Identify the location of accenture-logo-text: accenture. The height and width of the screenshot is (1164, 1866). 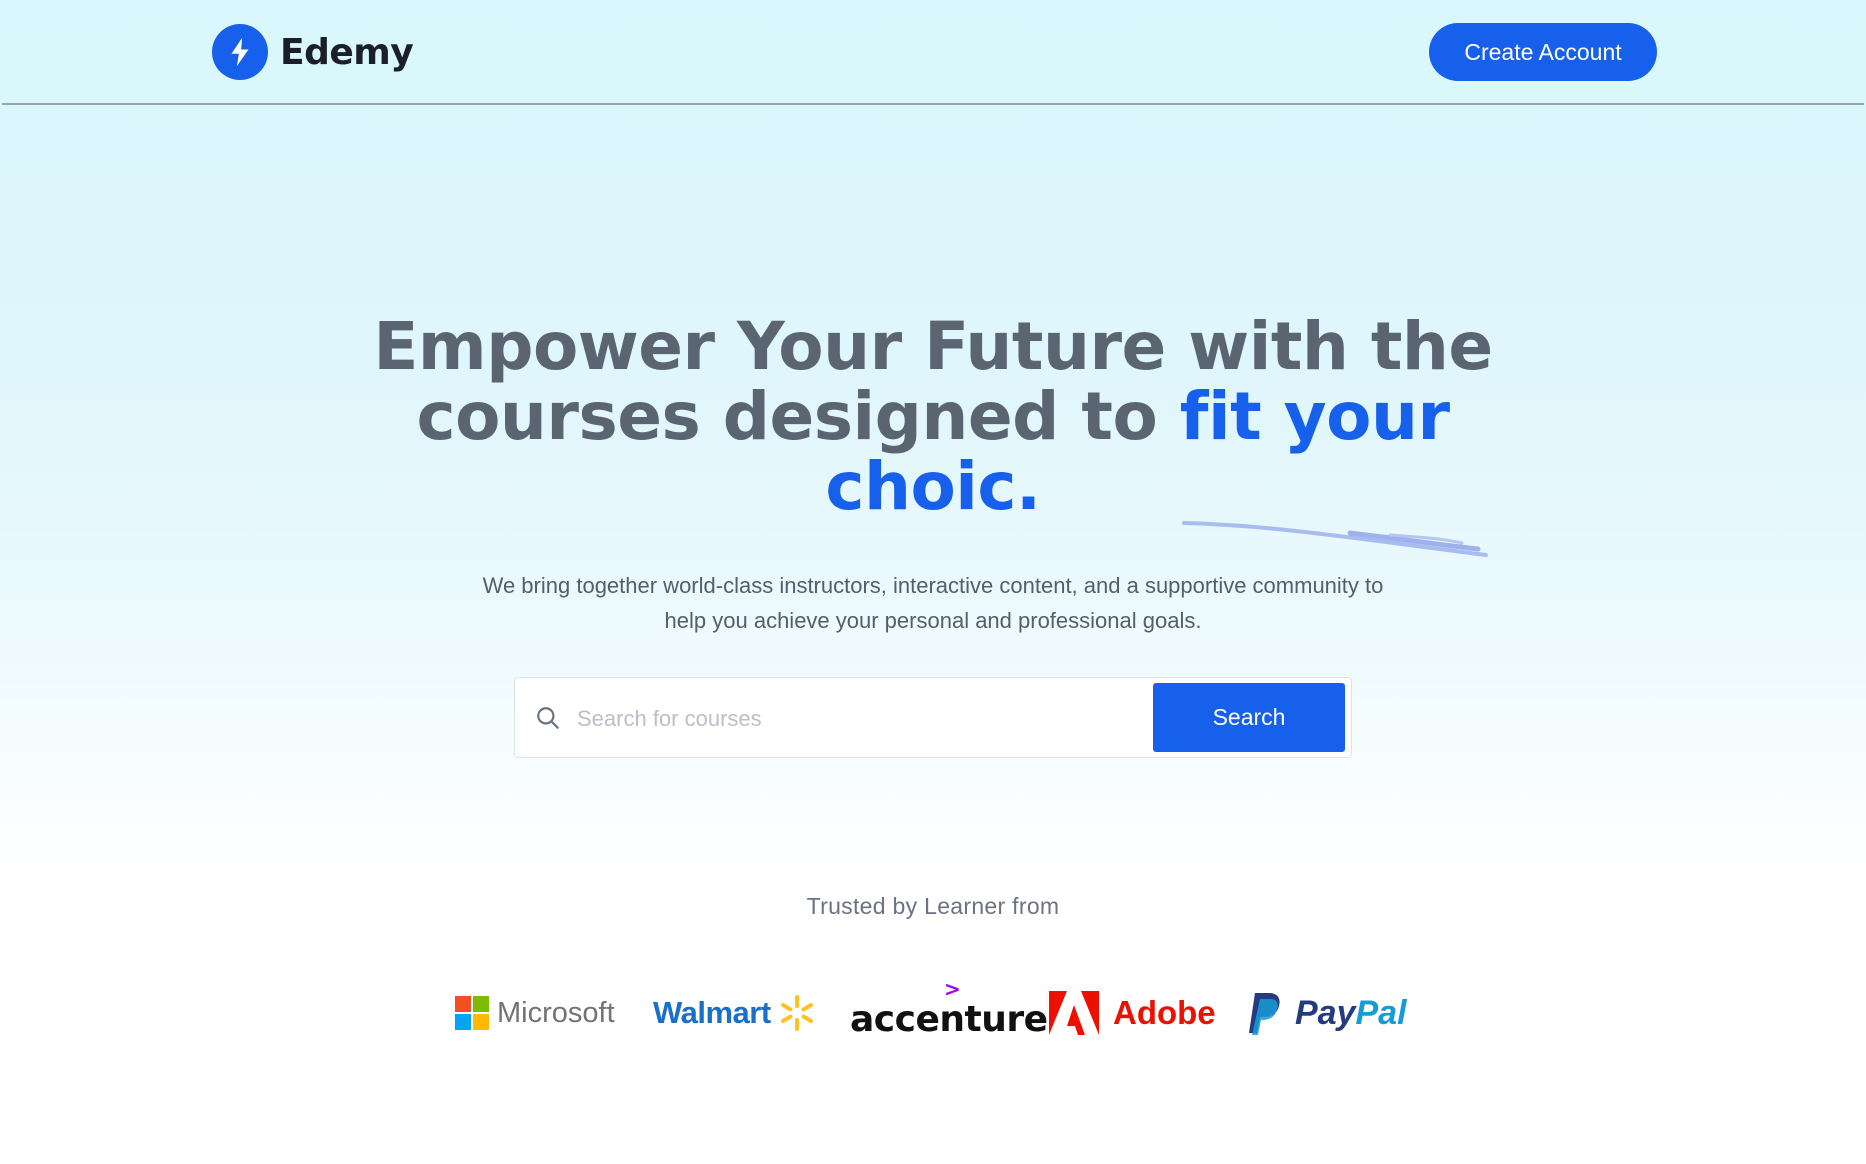
(949, 1019).